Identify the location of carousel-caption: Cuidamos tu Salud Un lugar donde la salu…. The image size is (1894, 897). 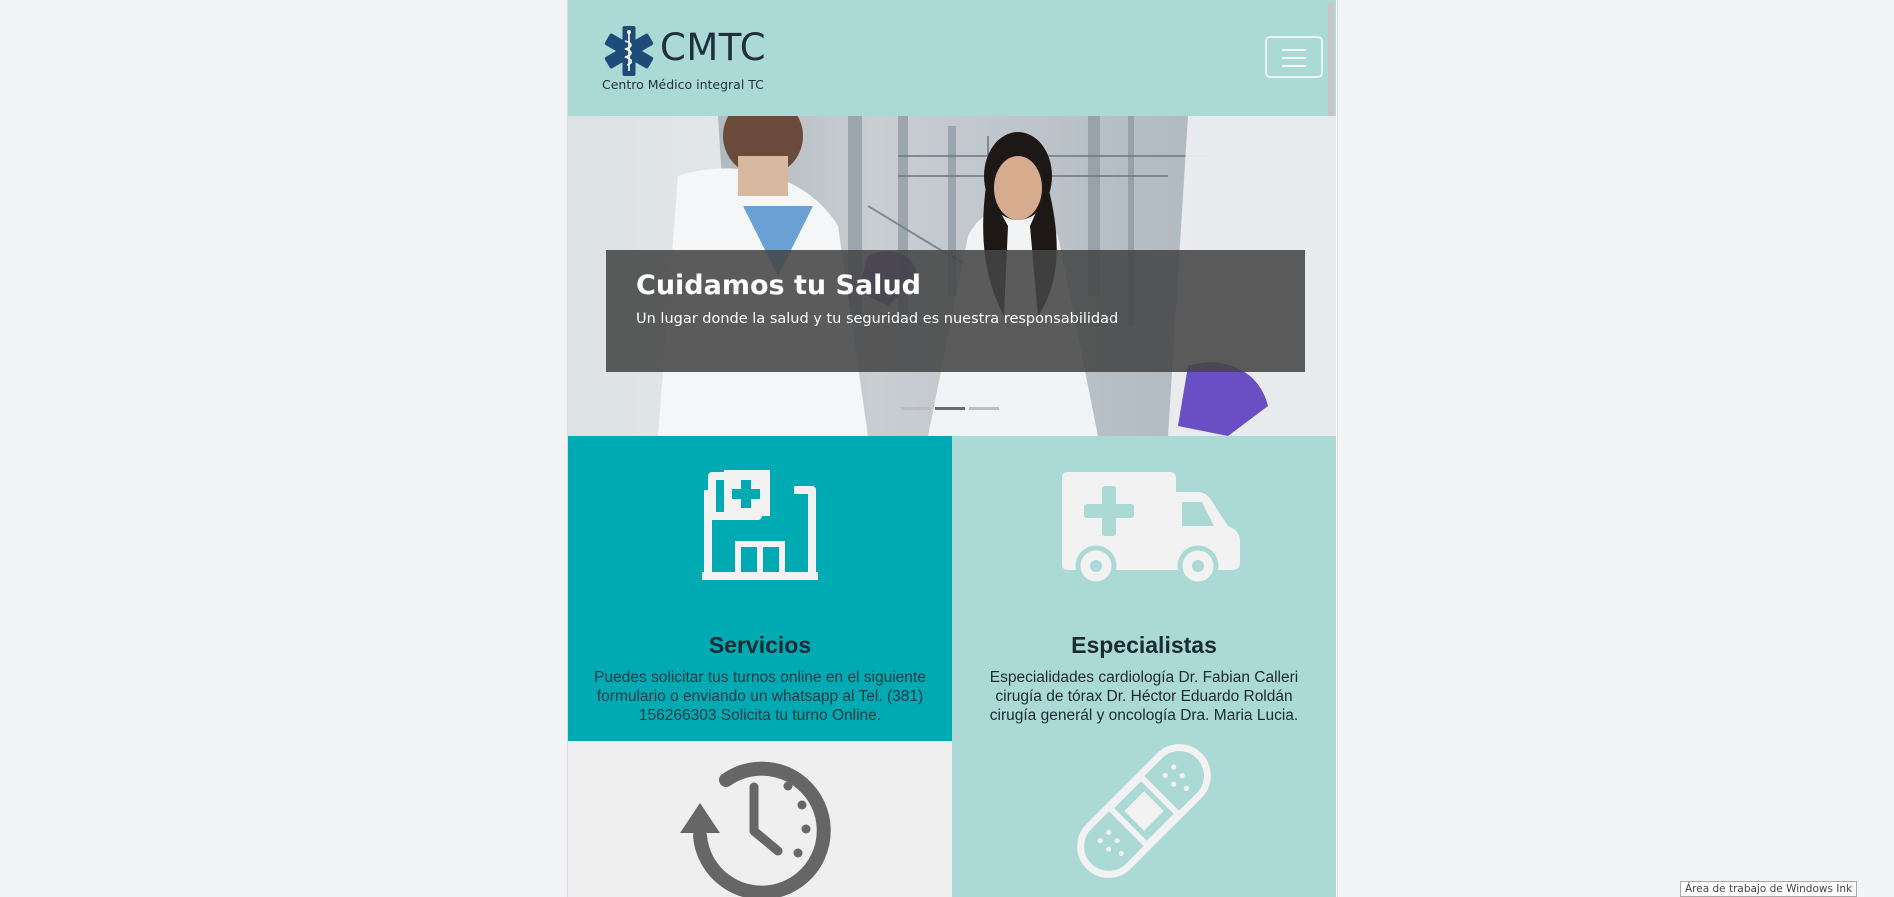
(955, 311).